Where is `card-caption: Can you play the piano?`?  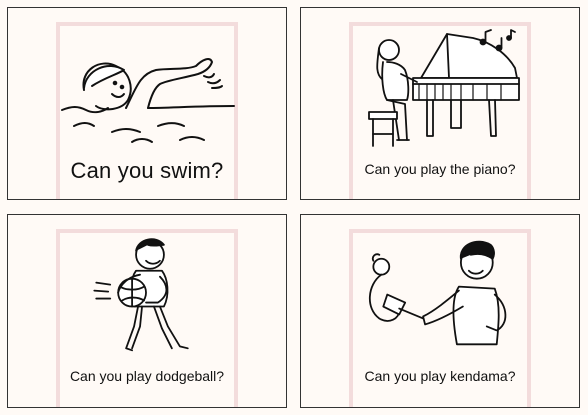 card-caption: Can you play the piano? is located at coordinates (440, 169).